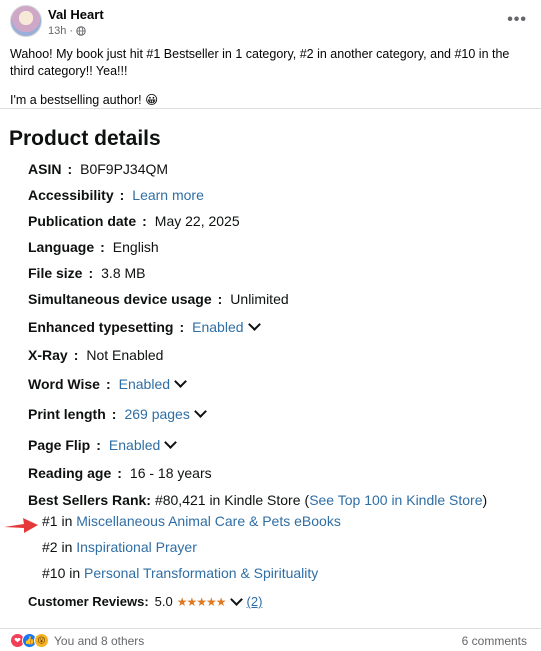 This screenshot has height=651, width=541. Describe the element at coordinates (136, 547) in the screenshot. I see `rank-category-link: Inspirational Prayer` at that location.